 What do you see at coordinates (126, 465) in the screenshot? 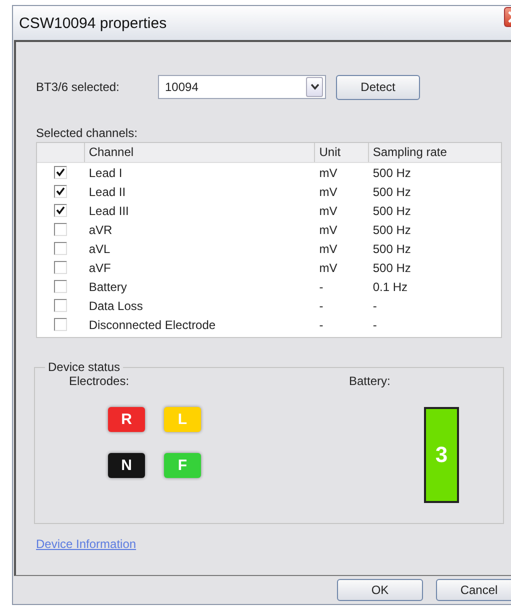
I see `electrode-indicator: N` at bounding box center [126, 465].